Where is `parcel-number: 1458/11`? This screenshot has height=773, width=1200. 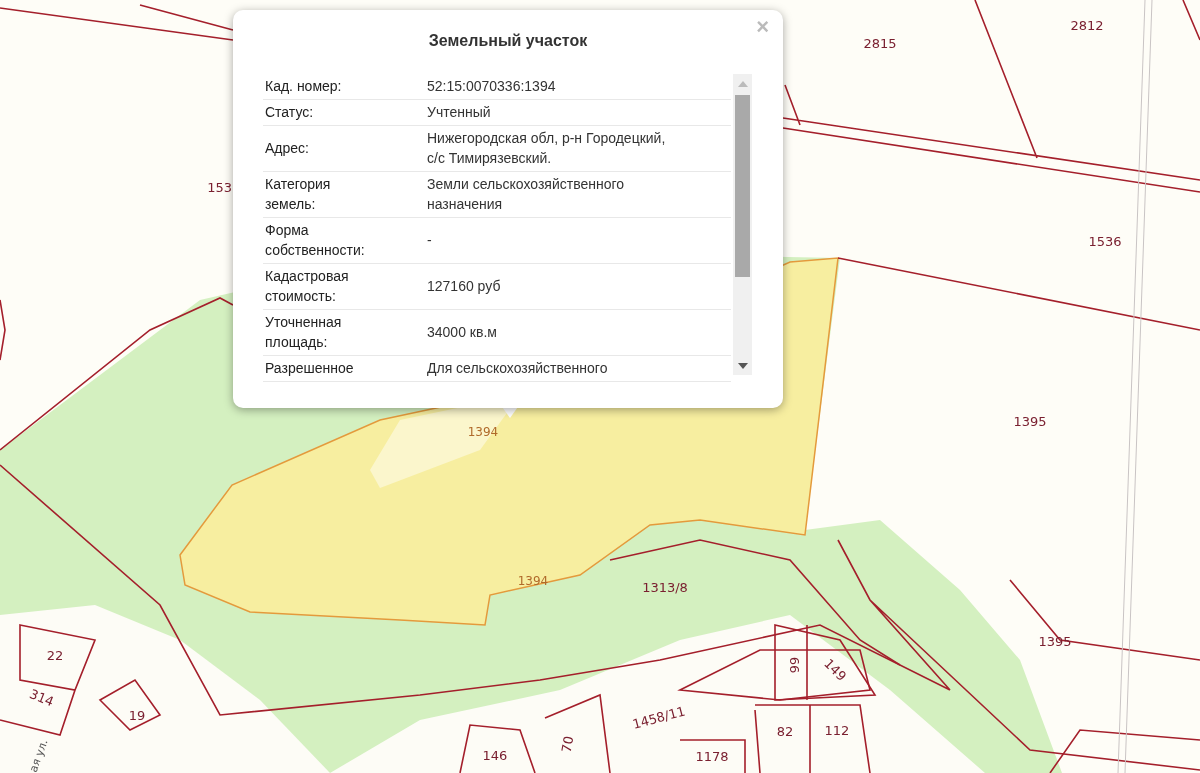 parcel-number: 1458/11 is located at coordinates (658, 717).